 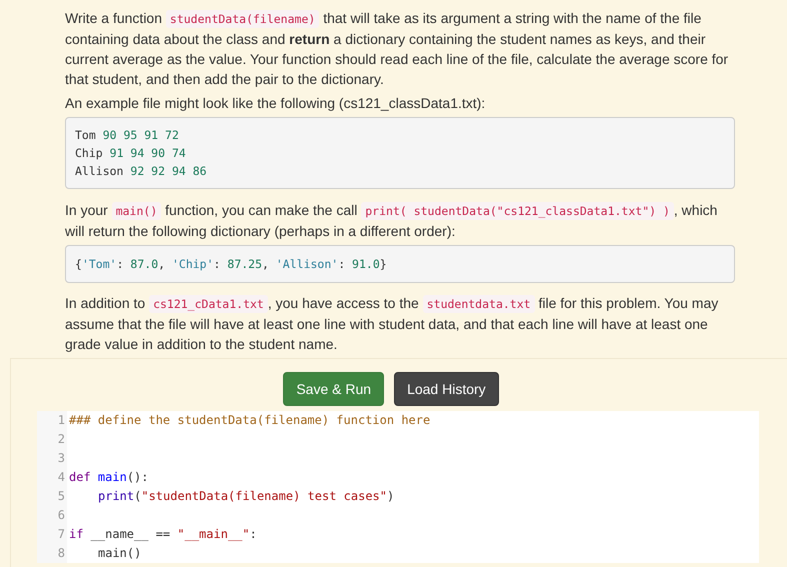 What do you see at coordinates (400, 264) in the screenshot?
I see `output-code: {'Tom': 87.0, 'Chip': 87.25, 'Allison': 91.0}` at bounding box center [400, 264].